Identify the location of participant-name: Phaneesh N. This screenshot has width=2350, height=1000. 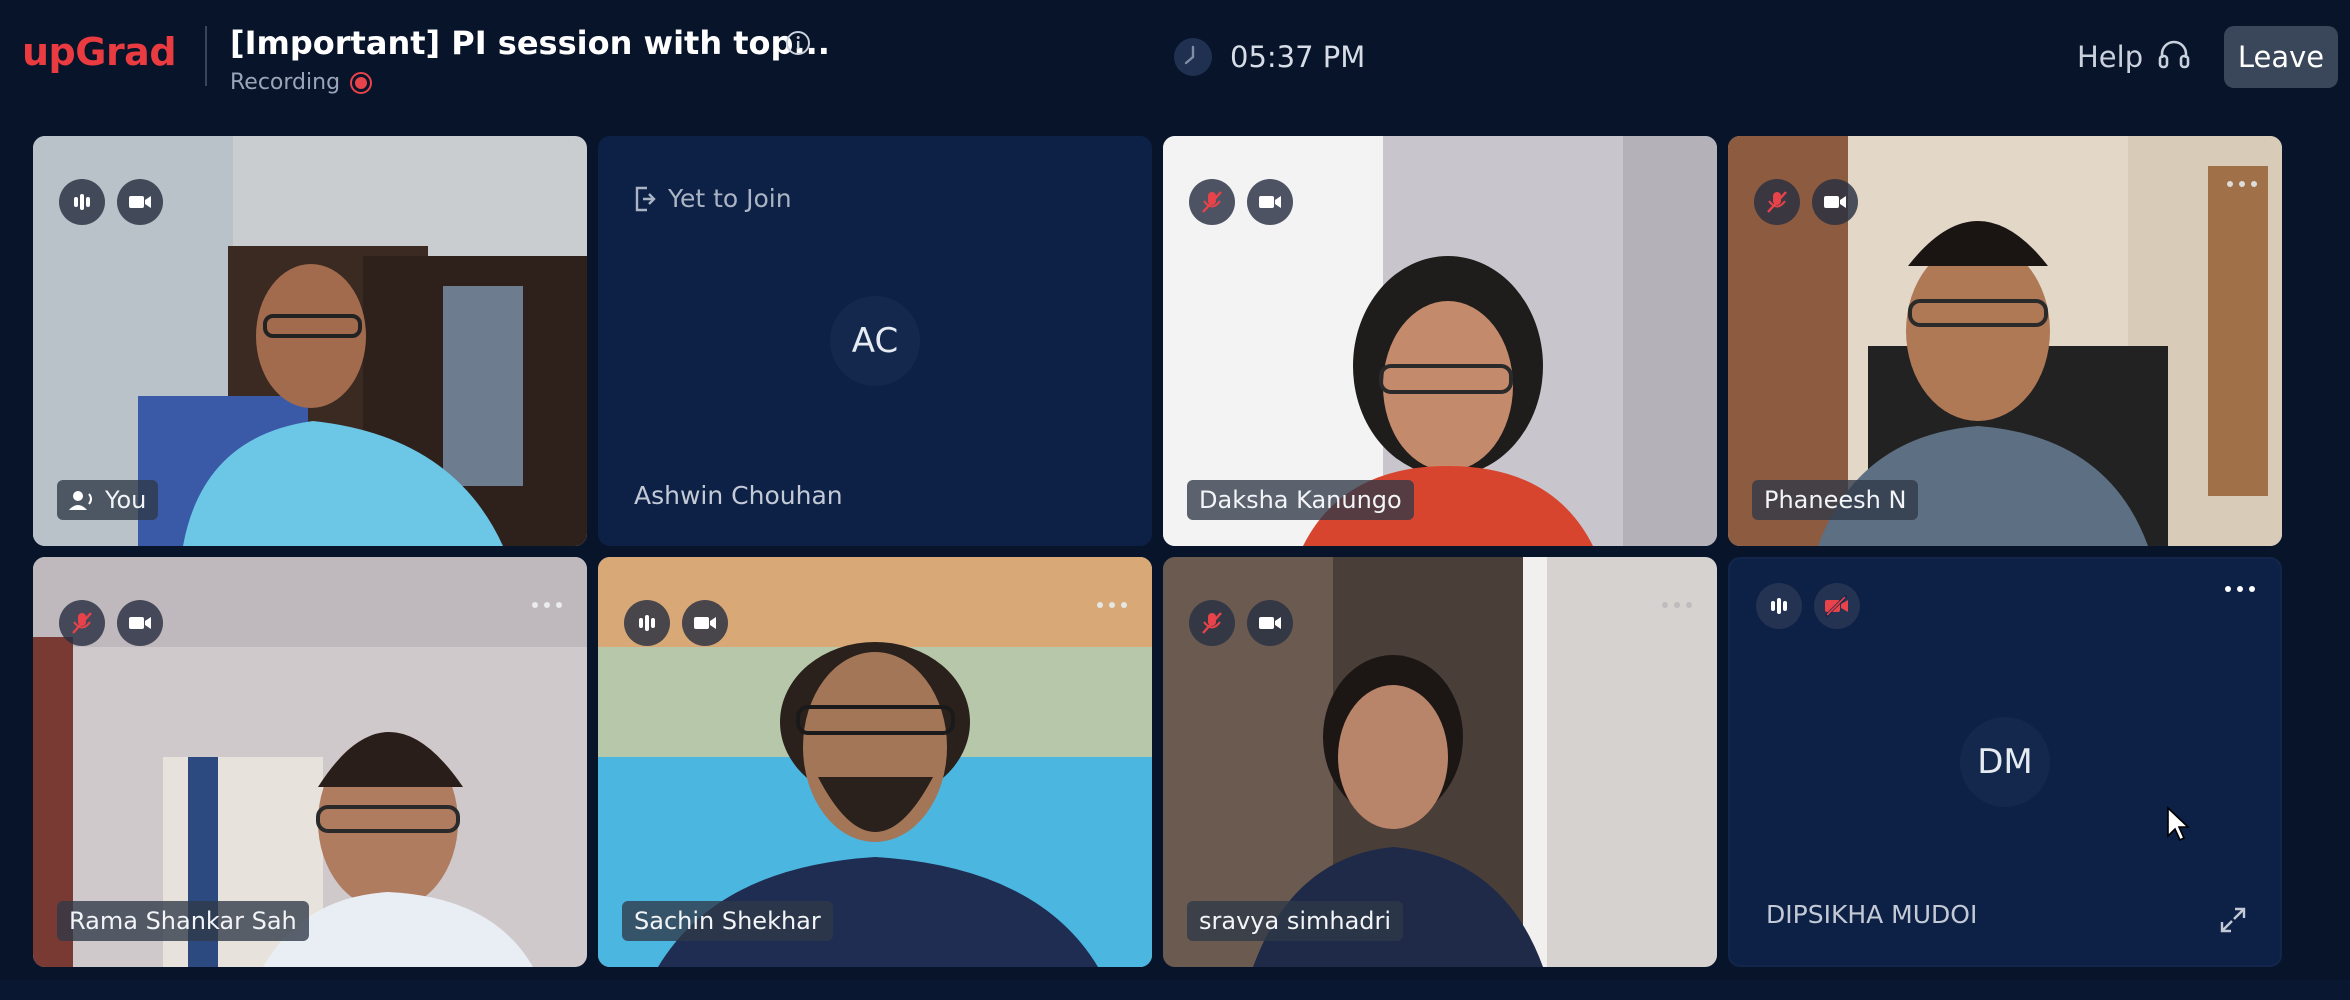
(1835, 500).